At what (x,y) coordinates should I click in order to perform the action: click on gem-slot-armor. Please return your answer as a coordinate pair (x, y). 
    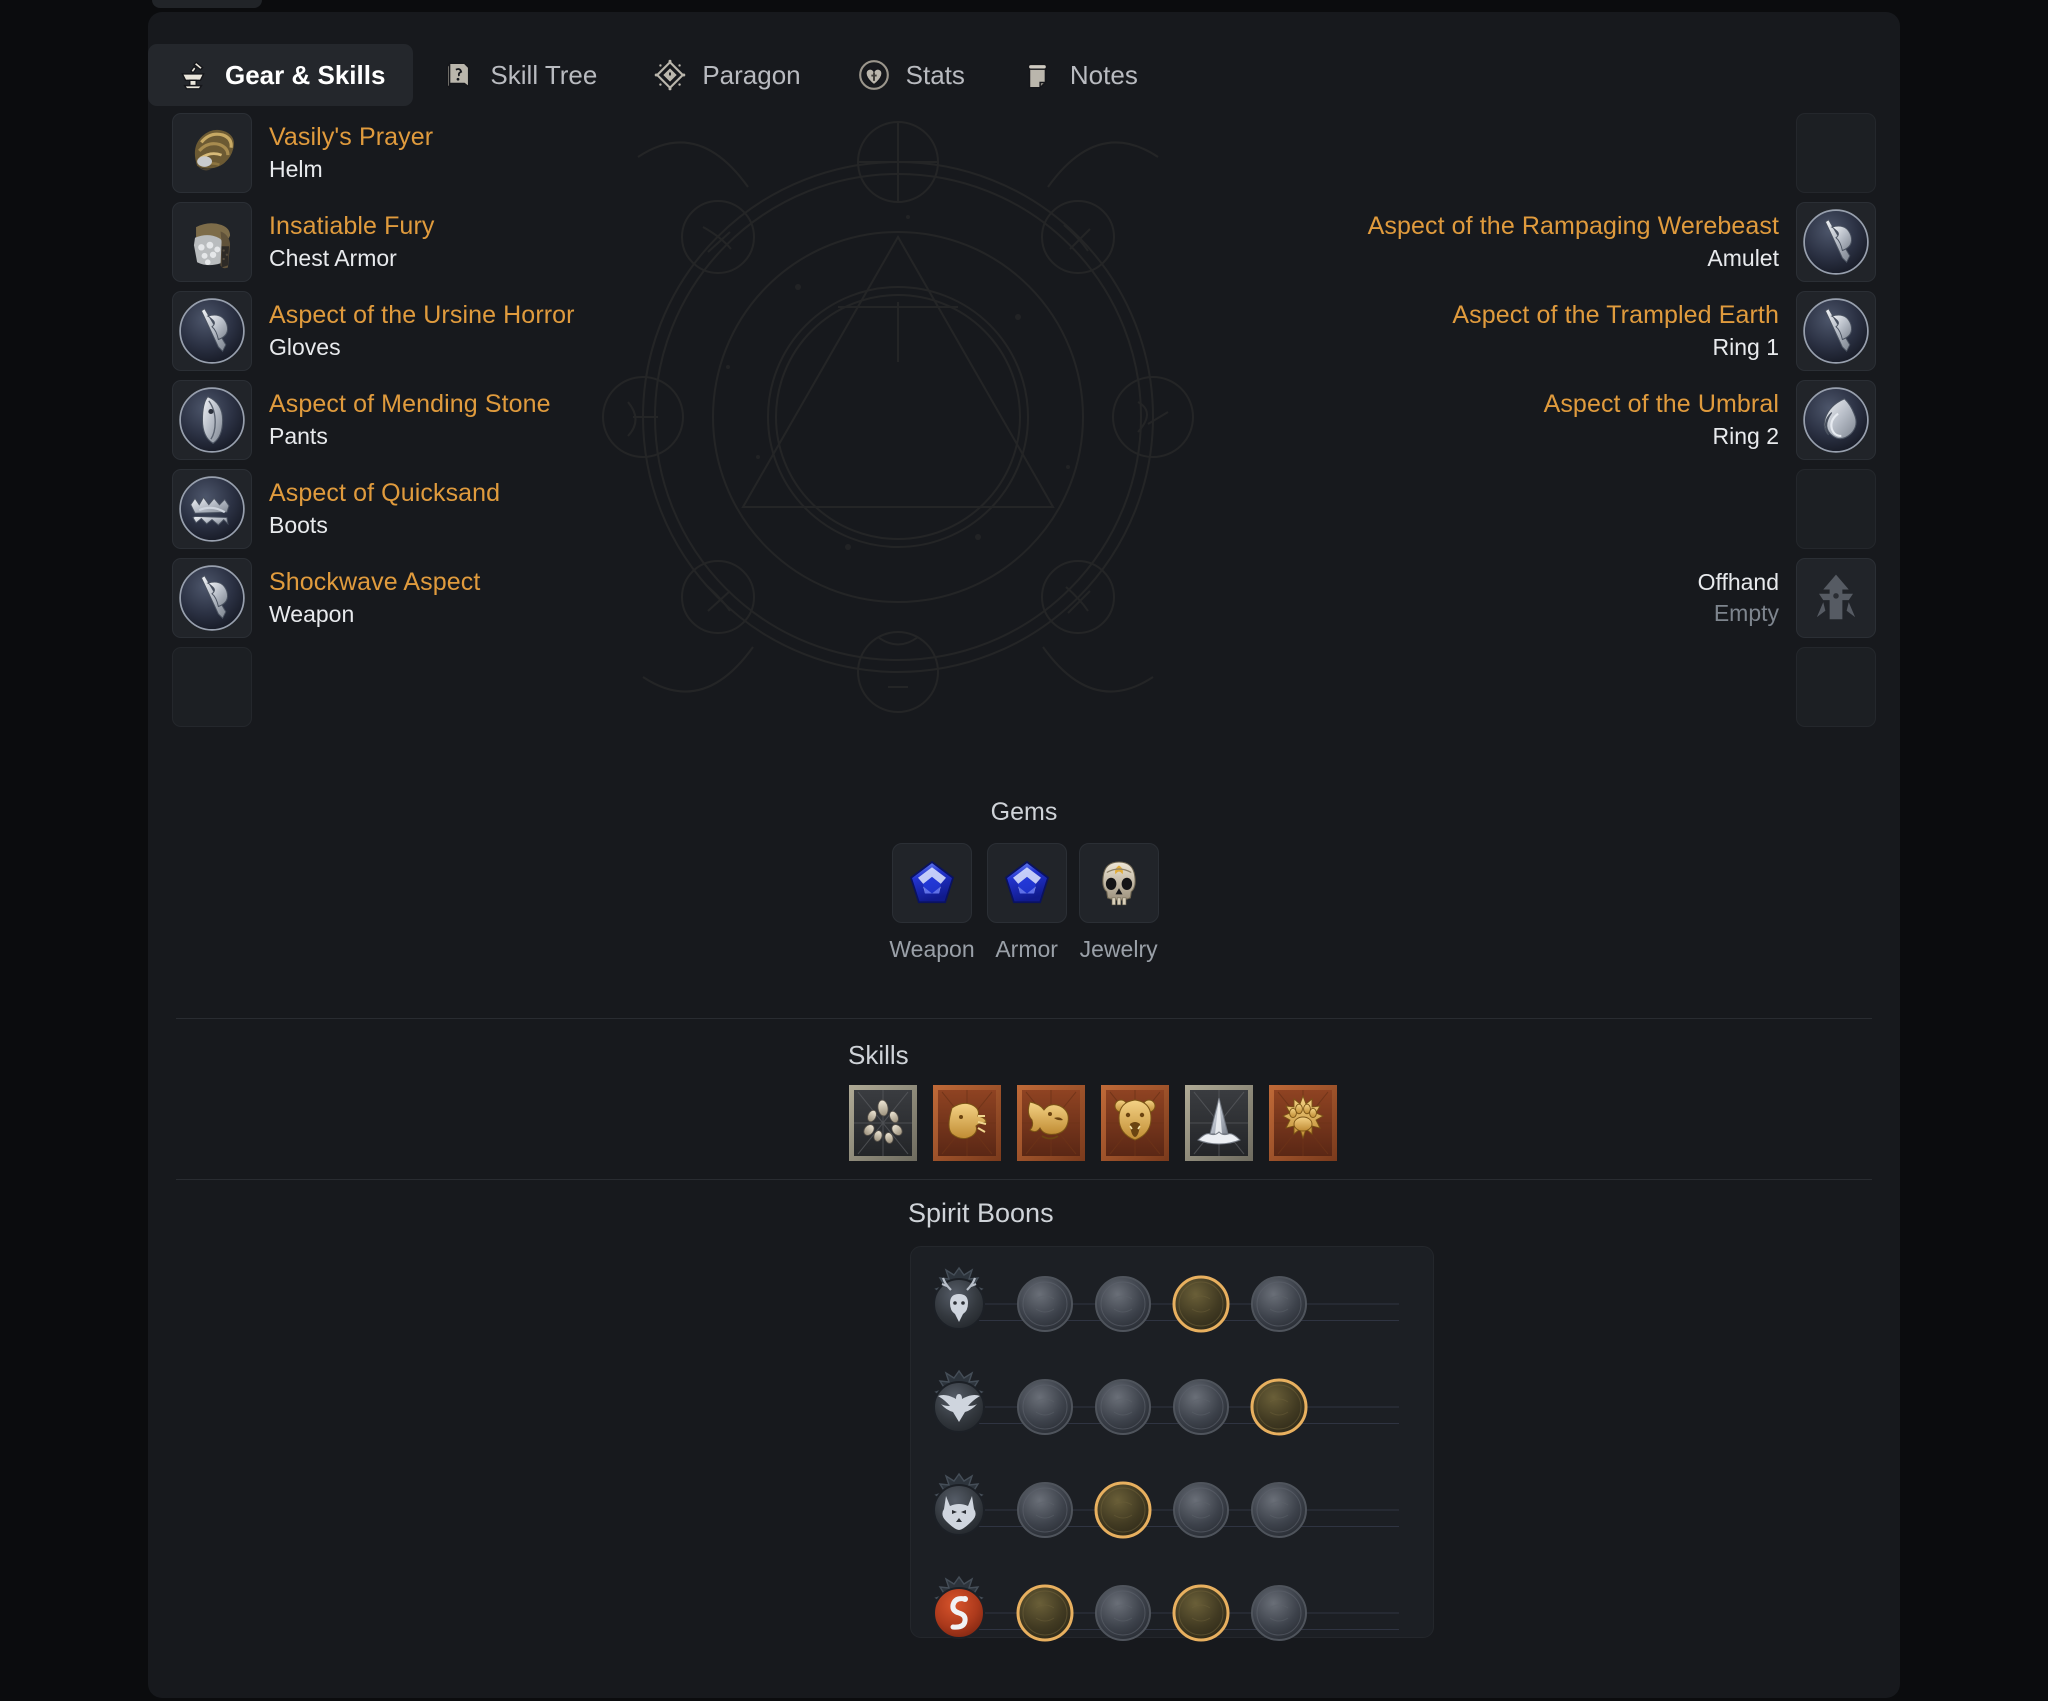
    Looking at the image, I should click on (1026, 883).